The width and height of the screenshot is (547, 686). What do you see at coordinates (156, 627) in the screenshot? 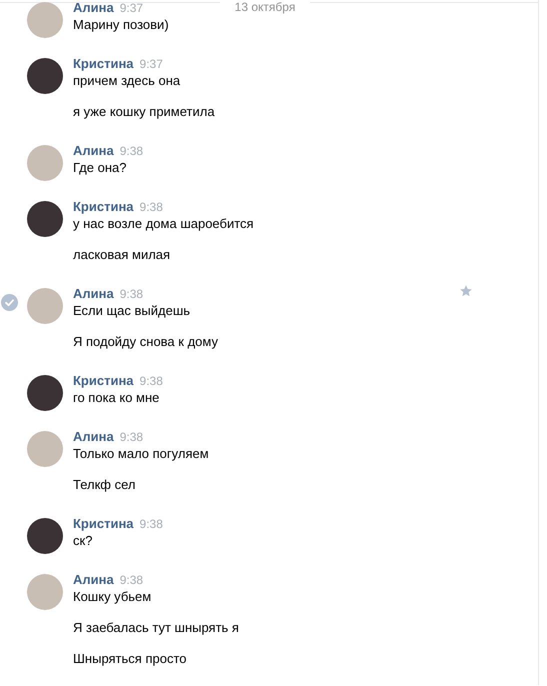
I see `message-text: Я заебалась тут шнырять я` at bounding box center [156, 627].